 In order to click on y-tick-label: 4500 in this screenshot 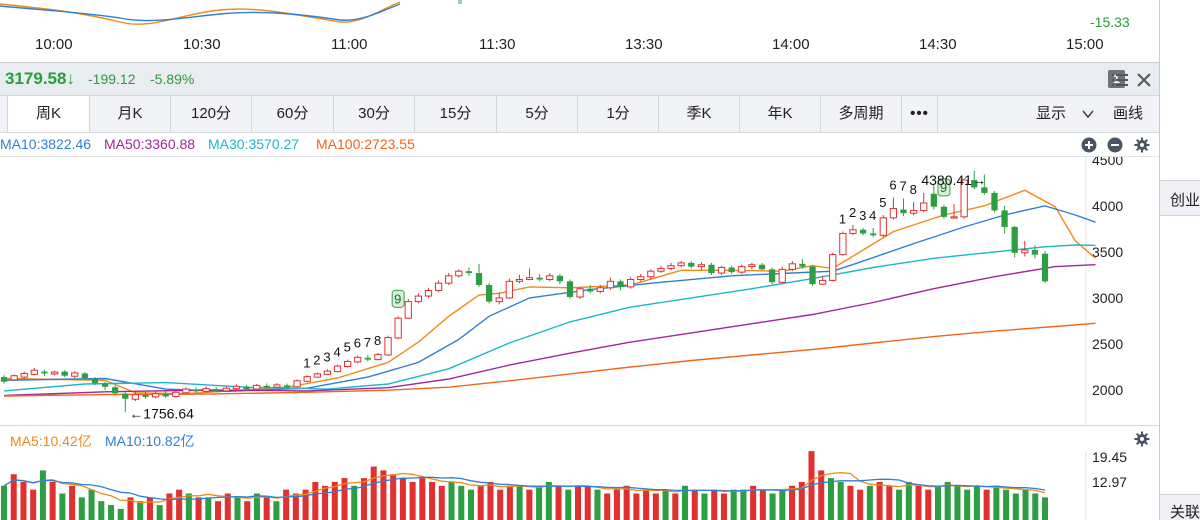, I will do `click(1107, 162)`.